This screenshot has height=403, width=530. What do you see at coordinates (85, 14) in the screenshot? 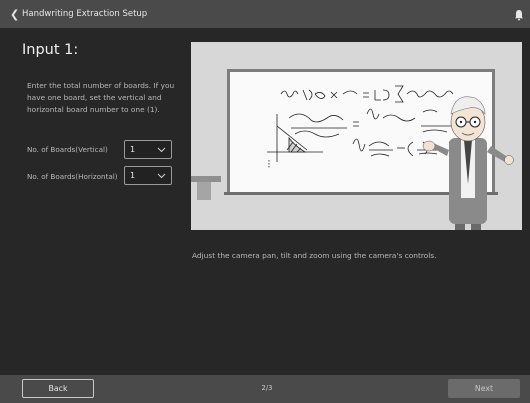
I see `window-title: Handwriting Extraction Setup` at bounding box center [85, 14].